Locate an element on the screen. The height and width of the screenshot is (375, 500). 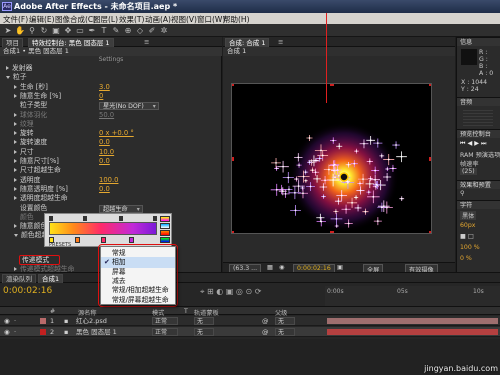
property-row: 粒子类型 星光(No DOF) is located at coordinates (111, 106).